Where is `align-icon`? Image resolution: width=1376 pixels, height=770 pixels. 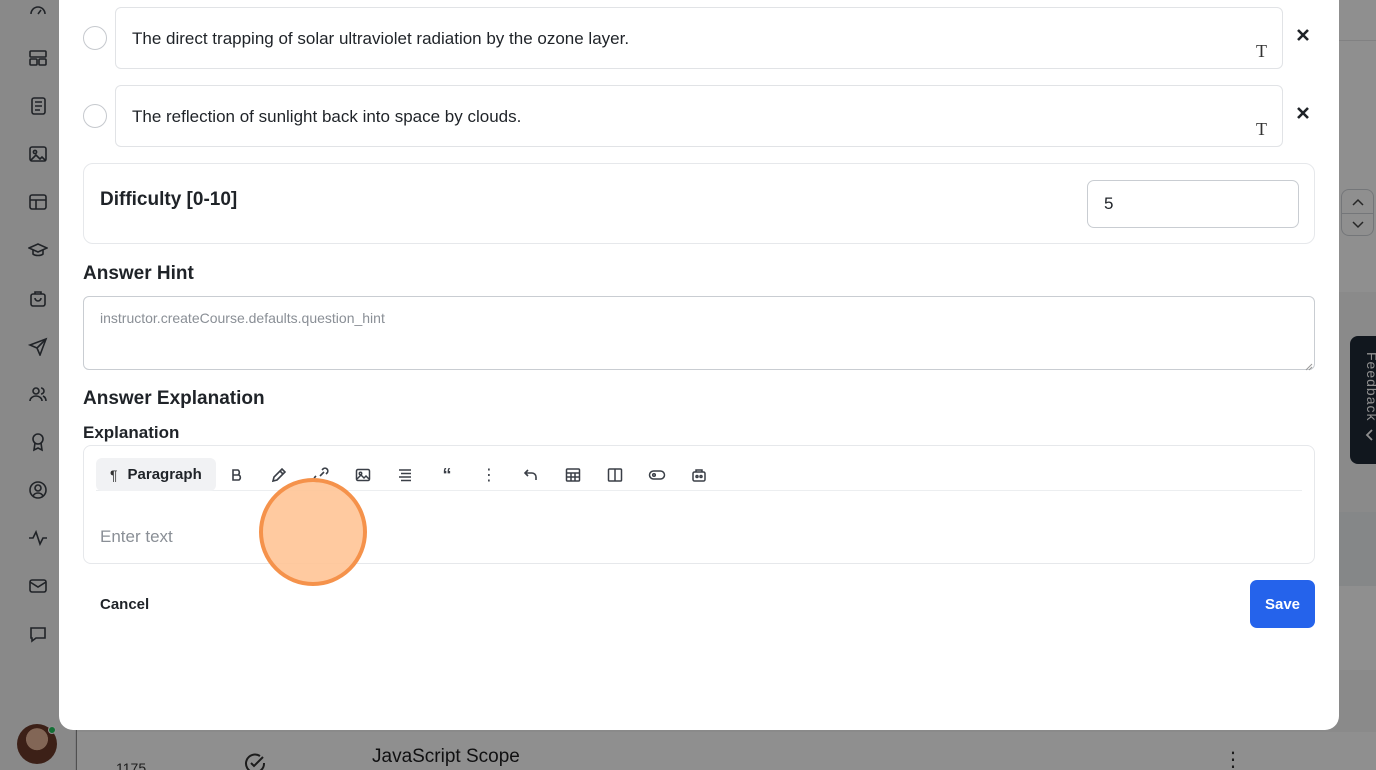
align-icon is located at coordinates (405, 475).